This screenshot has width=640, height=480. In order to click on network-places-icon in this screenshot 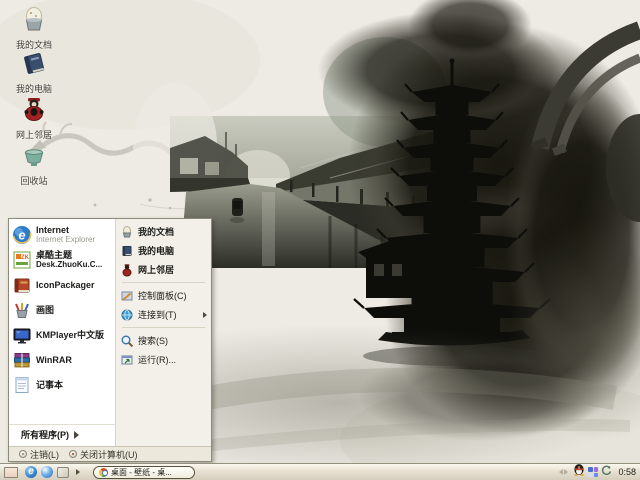, I will do `click(127, 270)`.